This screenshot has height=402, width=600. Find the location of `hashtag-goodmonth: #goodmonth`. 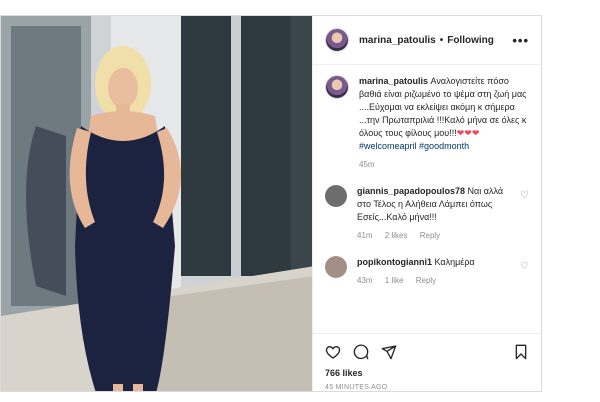

hashtag-goodmonth: #goodmonth is located at coordinates (444, 146).